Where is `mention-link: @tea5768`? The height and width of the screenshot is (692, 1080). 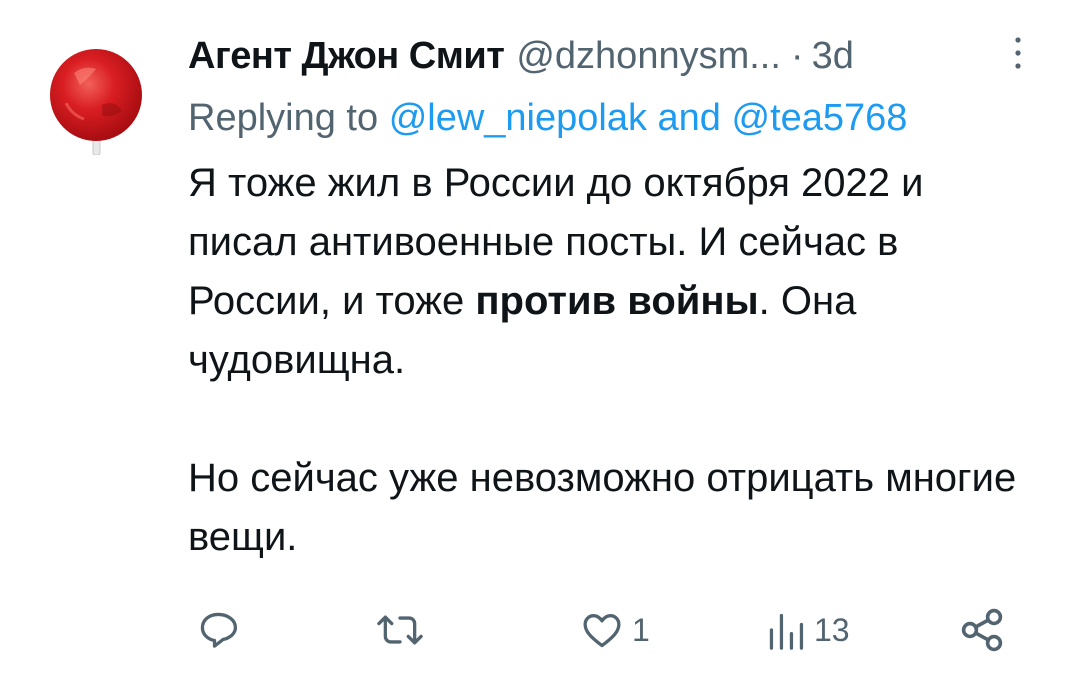
mention-link: @tea5768 is located at coordinates (820, 118).